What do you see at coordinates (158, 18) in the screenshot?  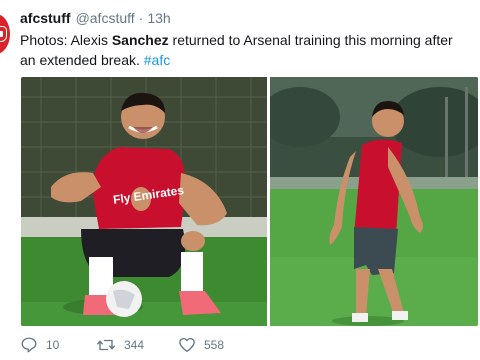 I see `tweet-timestamp: 13h` at bounding box center [158, 18].